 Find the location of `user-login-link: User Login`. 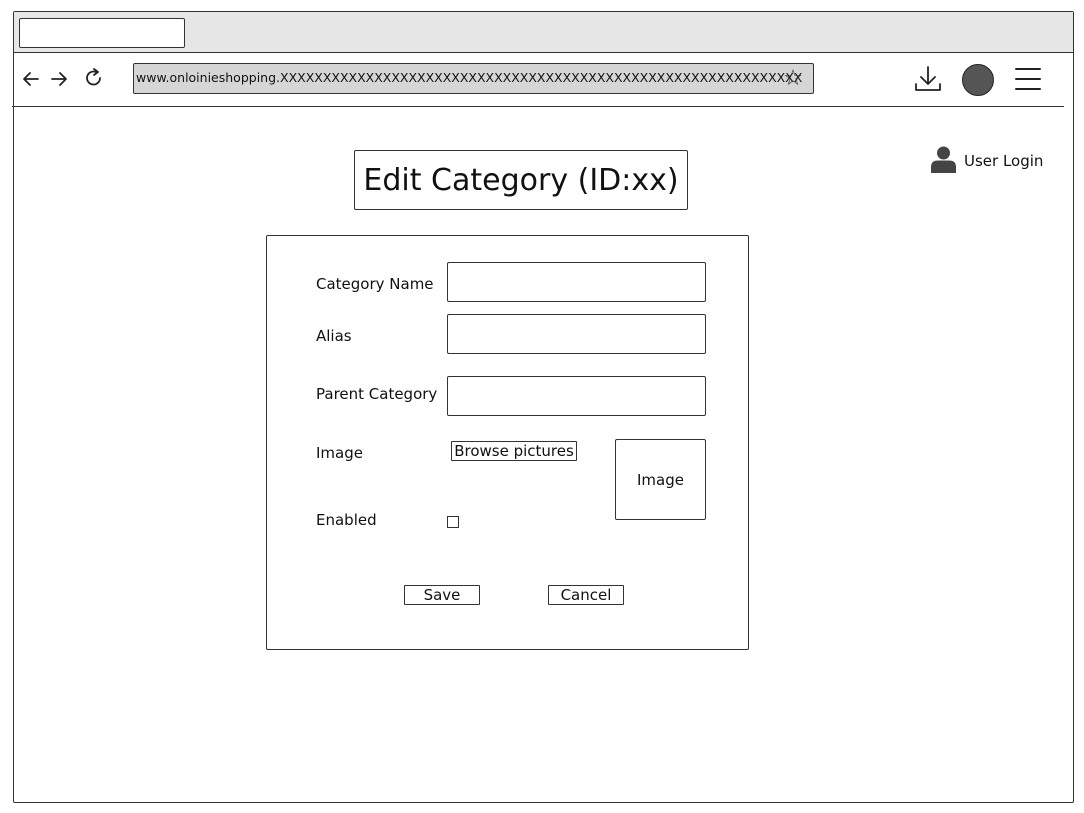

user-login-link: User Login is located at coordinates (986, 161).